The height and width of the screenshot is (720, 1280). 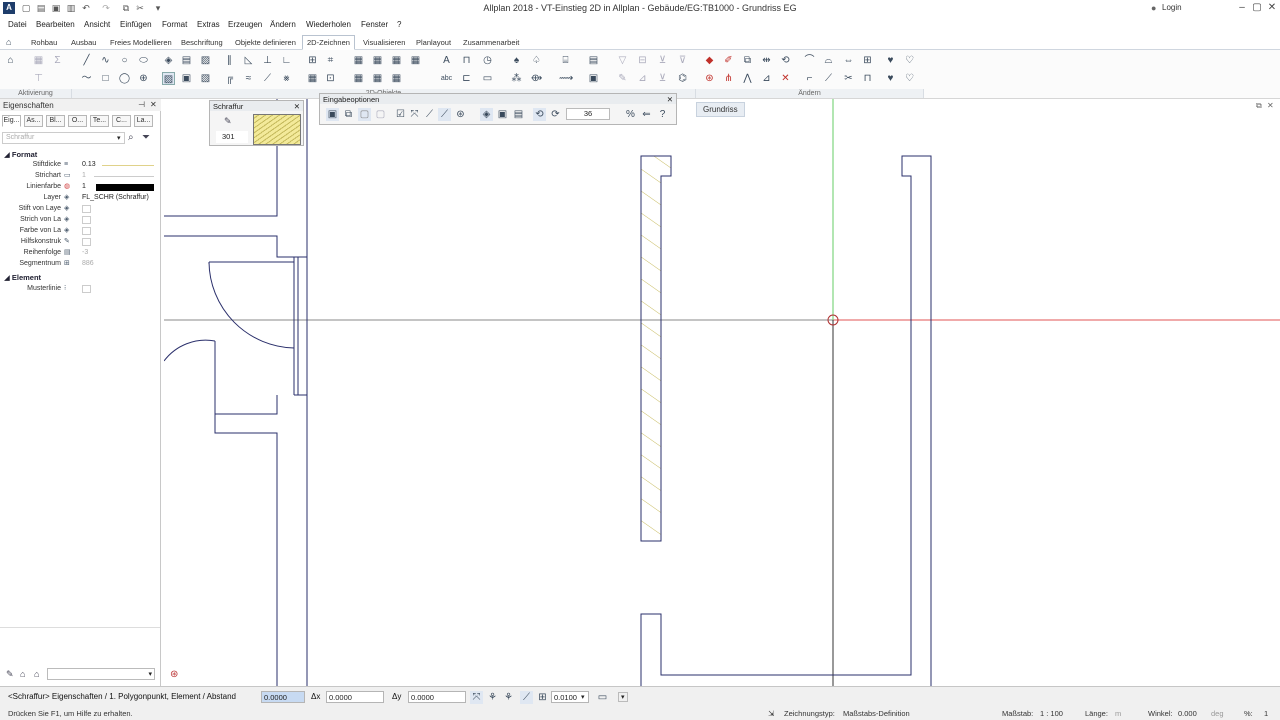 What do you see at coordinates (328, 24) in the screenshot?
I see `menu-wiederholen: Wiederholen` at bounding box center [328, 24].